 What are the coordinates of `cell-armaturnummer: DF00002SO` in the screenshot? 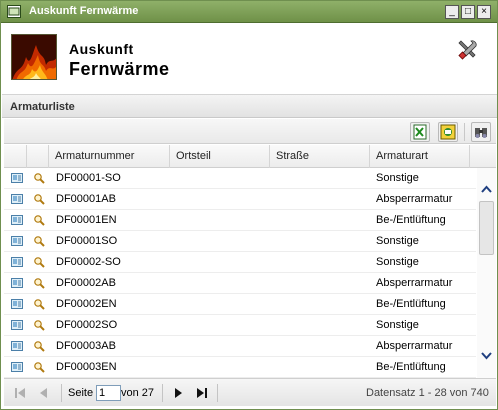 It's located at (87, 325).